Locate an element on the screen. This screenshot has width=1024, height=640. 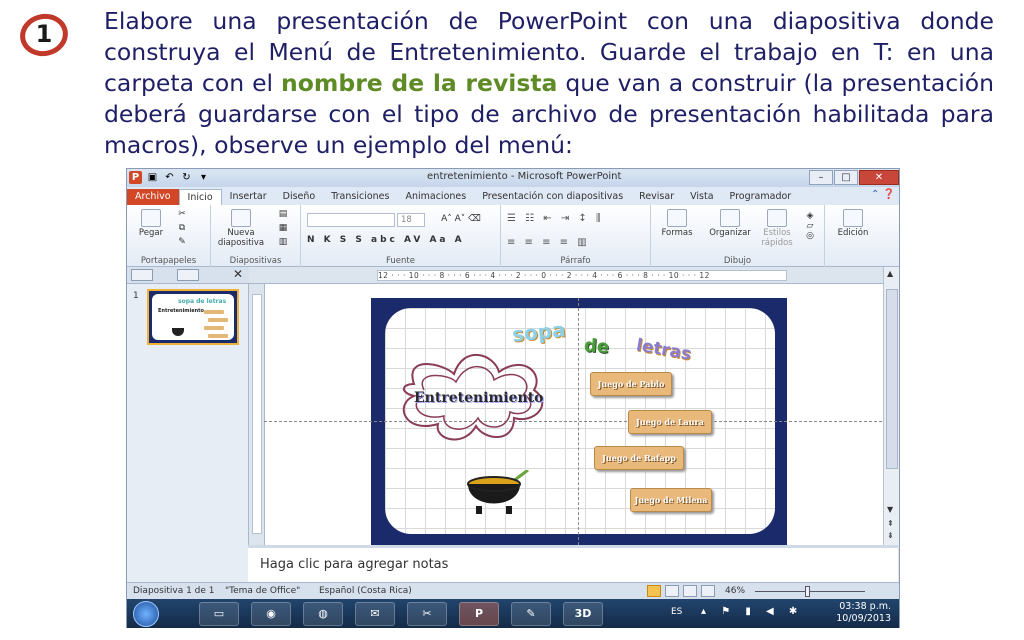
font-name-field is located at coordinates (351, 220).